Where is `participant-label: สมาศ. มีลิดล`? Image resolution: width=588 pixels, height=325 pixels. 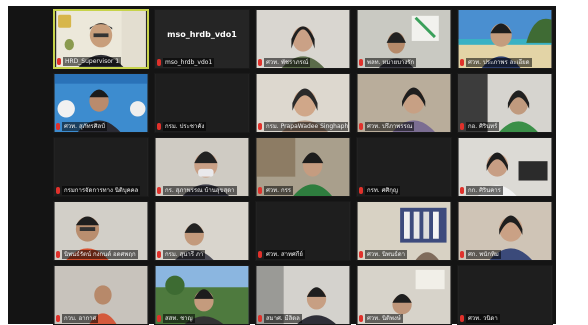
participant-label: สมาศ. มีลิดล is located at coordinates (303, 318).